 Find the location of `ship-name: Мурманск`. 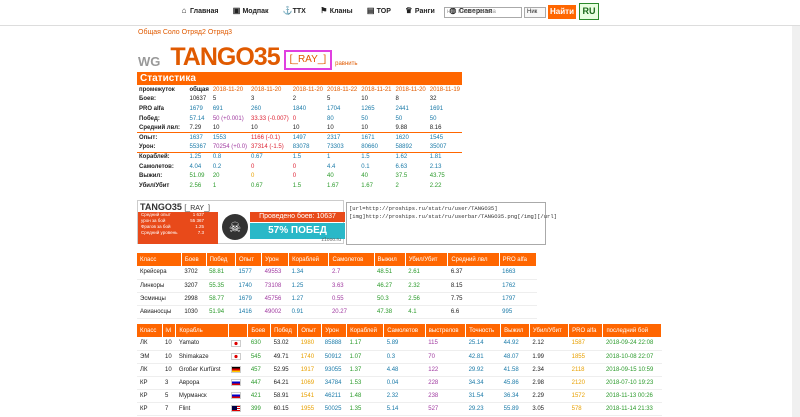

ship-name: Мурманск is located at coordinates (202, 396).